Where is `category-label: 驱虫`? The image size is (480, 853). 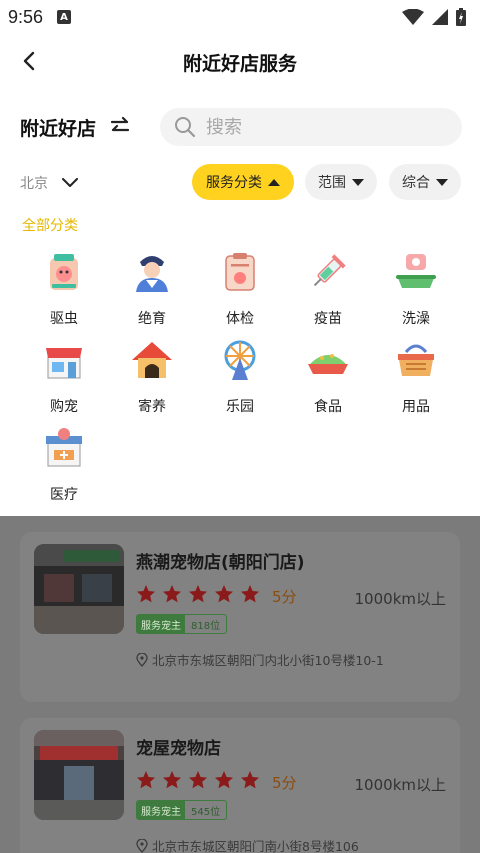
category-label: 驱虫 is located at coordinates (64, 319).